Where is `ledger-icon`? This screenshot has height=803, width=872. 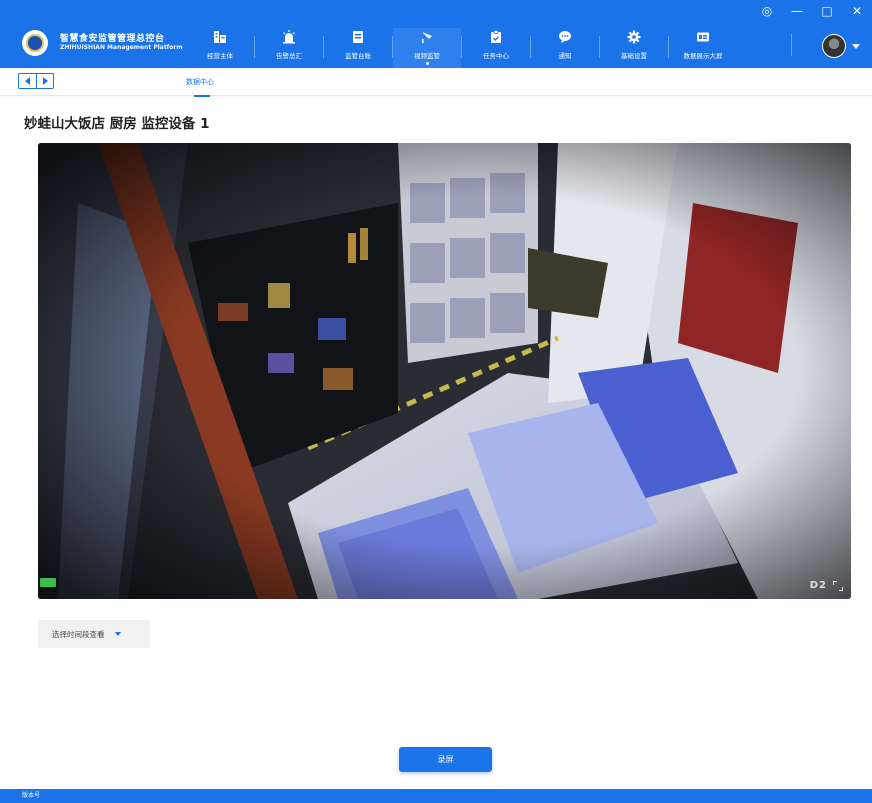 ledger-icon is located at coordinates (358, 37).